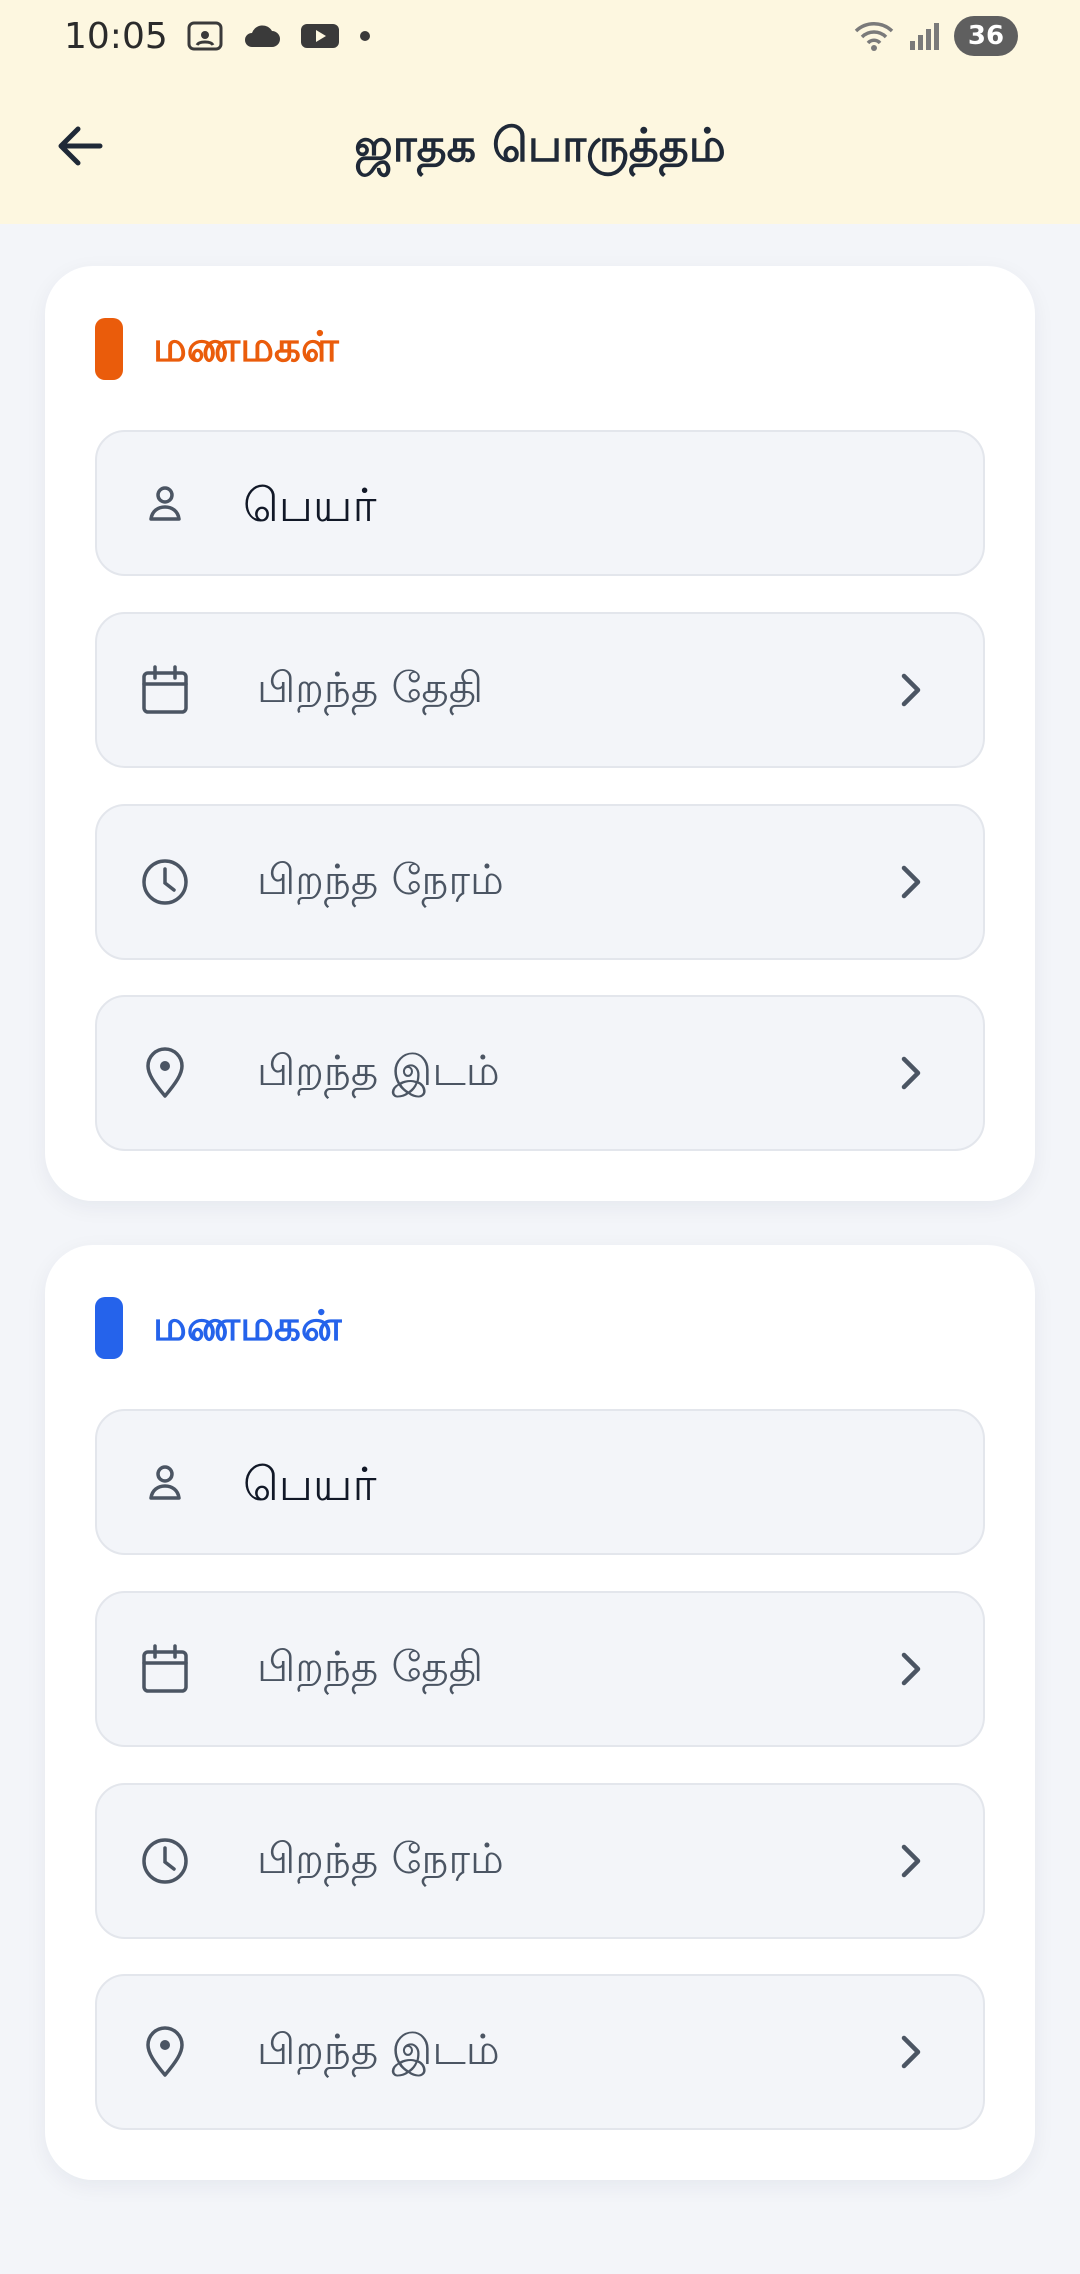  I want to click on groom-time-field: பிறந்த நேரம், so click(540, 1861).